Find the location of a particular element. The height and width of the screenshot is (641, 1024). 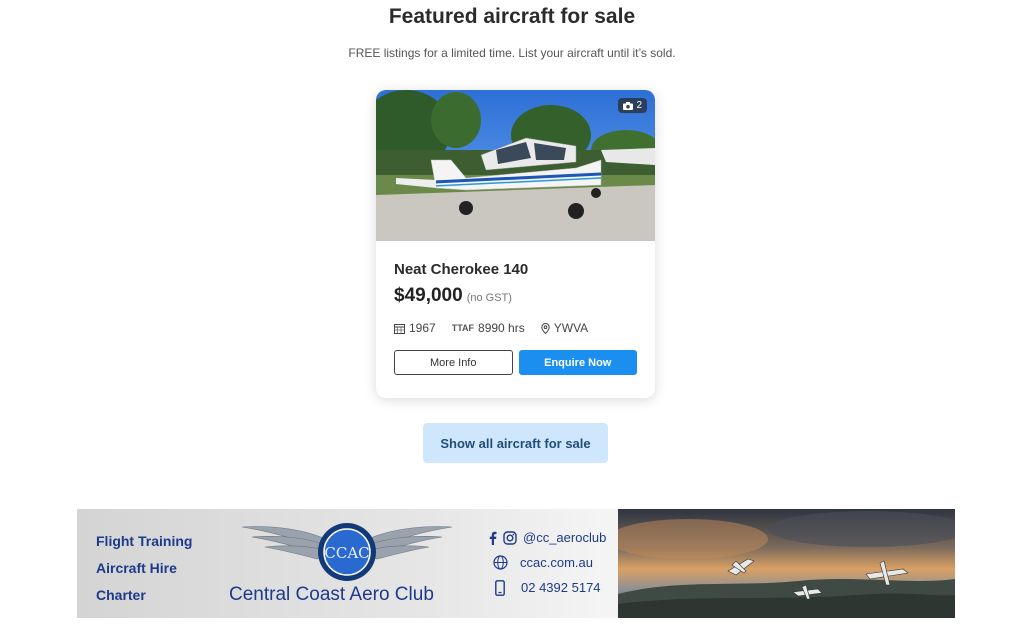

location-value: YWVA is located at coordinates (571, 328).